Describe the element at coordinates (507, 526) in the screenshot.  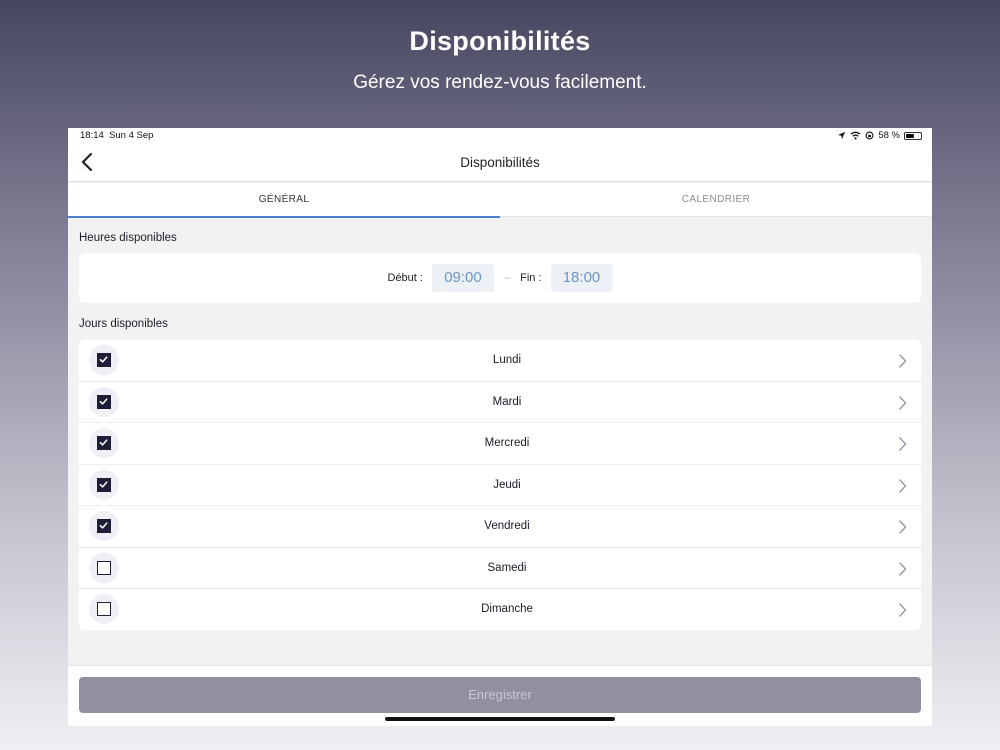
I see `day-label: Vendredi` at that location.